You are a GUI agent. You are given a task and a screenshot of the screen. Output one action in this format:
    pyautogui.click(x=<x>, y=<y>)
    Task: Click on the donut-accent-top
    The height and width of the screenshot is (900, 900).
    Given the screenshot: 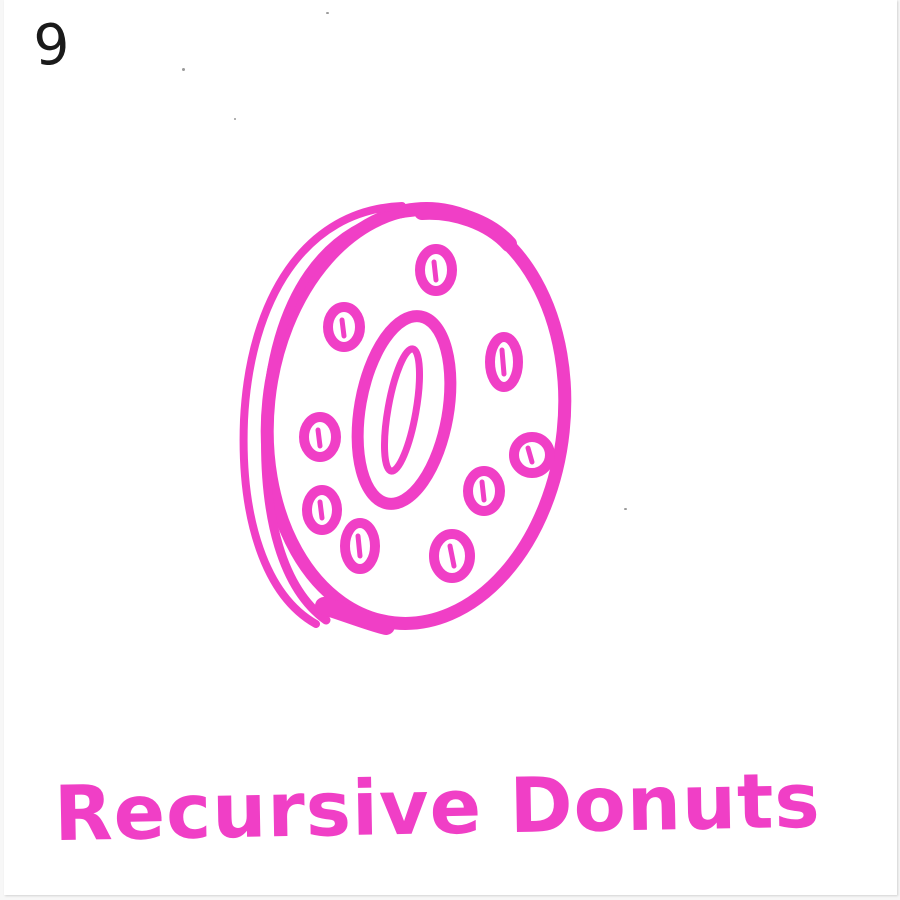 What is the action you would take?
    pyautogui.click(x=465, y=227)
    